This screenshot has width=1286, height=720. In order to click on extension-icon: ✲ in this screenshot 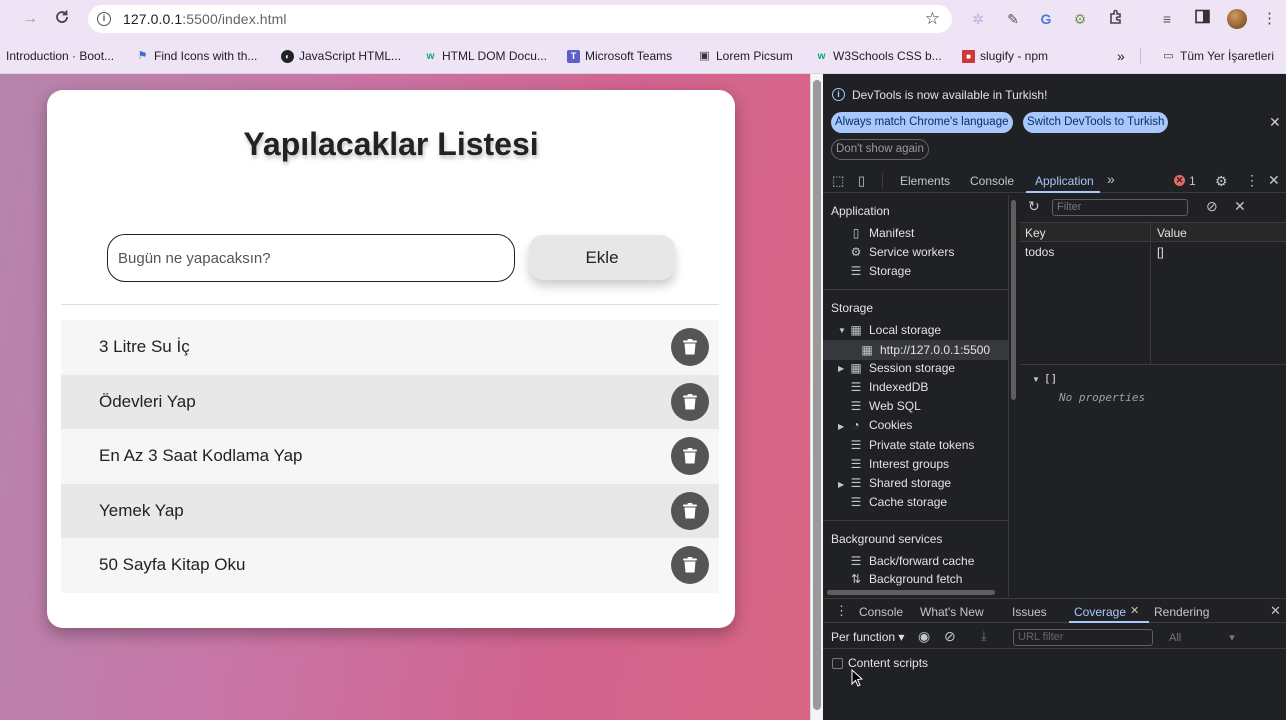, I will do `click(978, 19)`.